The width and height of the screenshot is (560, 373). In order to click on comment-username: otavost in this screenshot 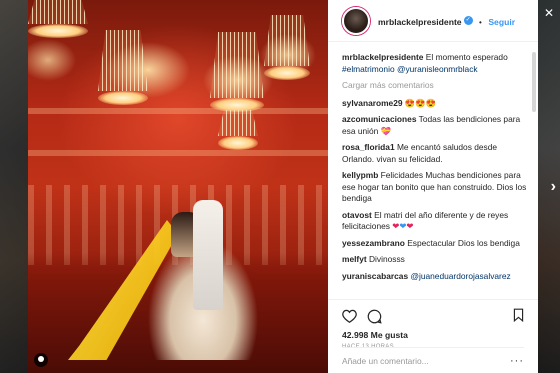, I will do `click(357, 215)`.